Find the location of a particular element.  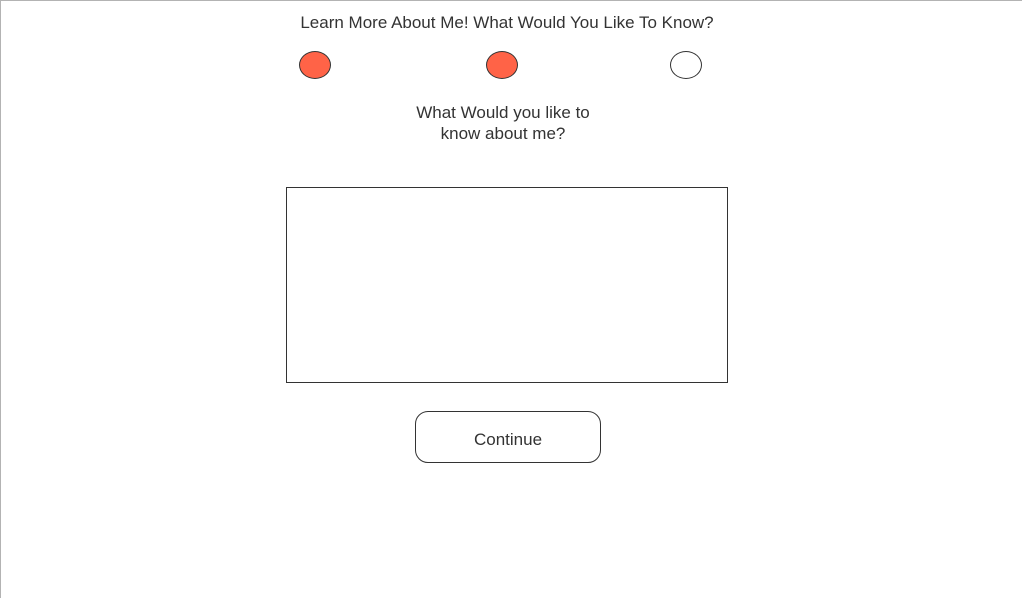

question-line-2: know about me? is located at coordinates (503, 133).